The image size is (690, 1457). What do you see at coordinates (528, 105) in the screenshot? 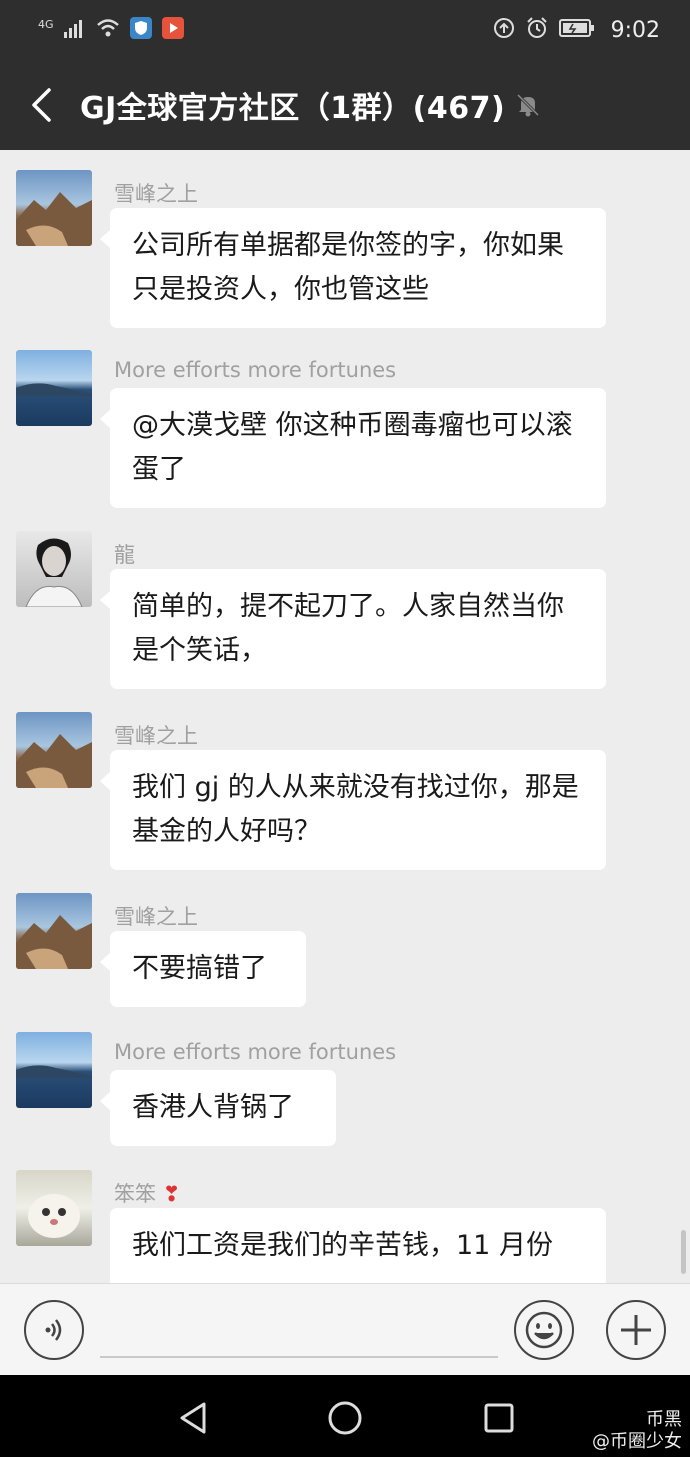
I see `mute-bell-icon` at bounding box center [528, 105].